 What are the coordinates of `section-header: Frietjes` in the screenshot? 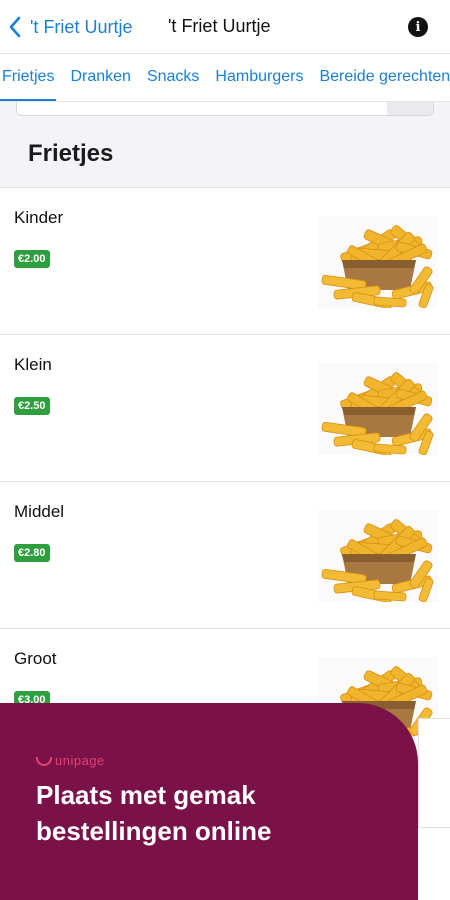 It's located at (225, 145).